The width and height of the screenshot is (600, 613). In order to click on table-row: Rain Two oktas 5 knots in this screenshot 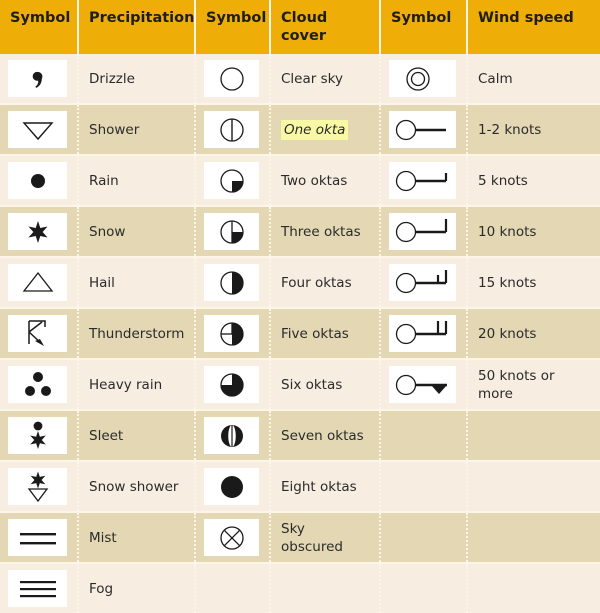, I will do `click(300, 181)`.